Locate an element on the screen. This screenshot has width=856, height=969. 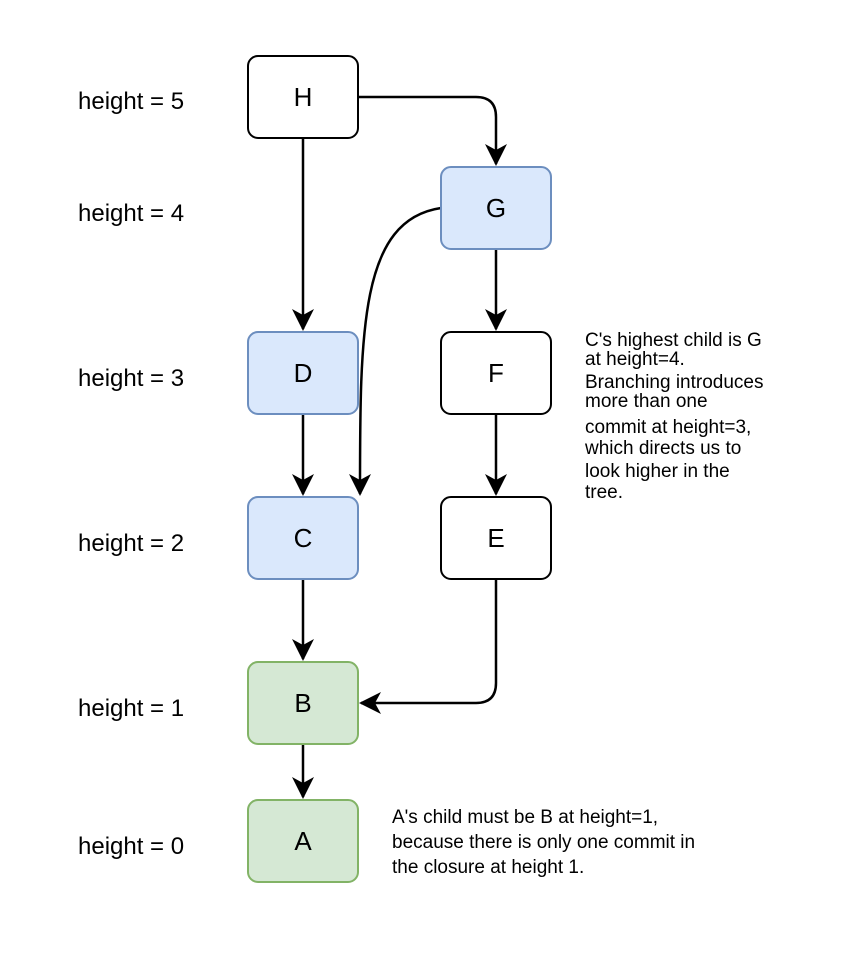
height-label-3: height = 3 is located at coordinates (131, 378).